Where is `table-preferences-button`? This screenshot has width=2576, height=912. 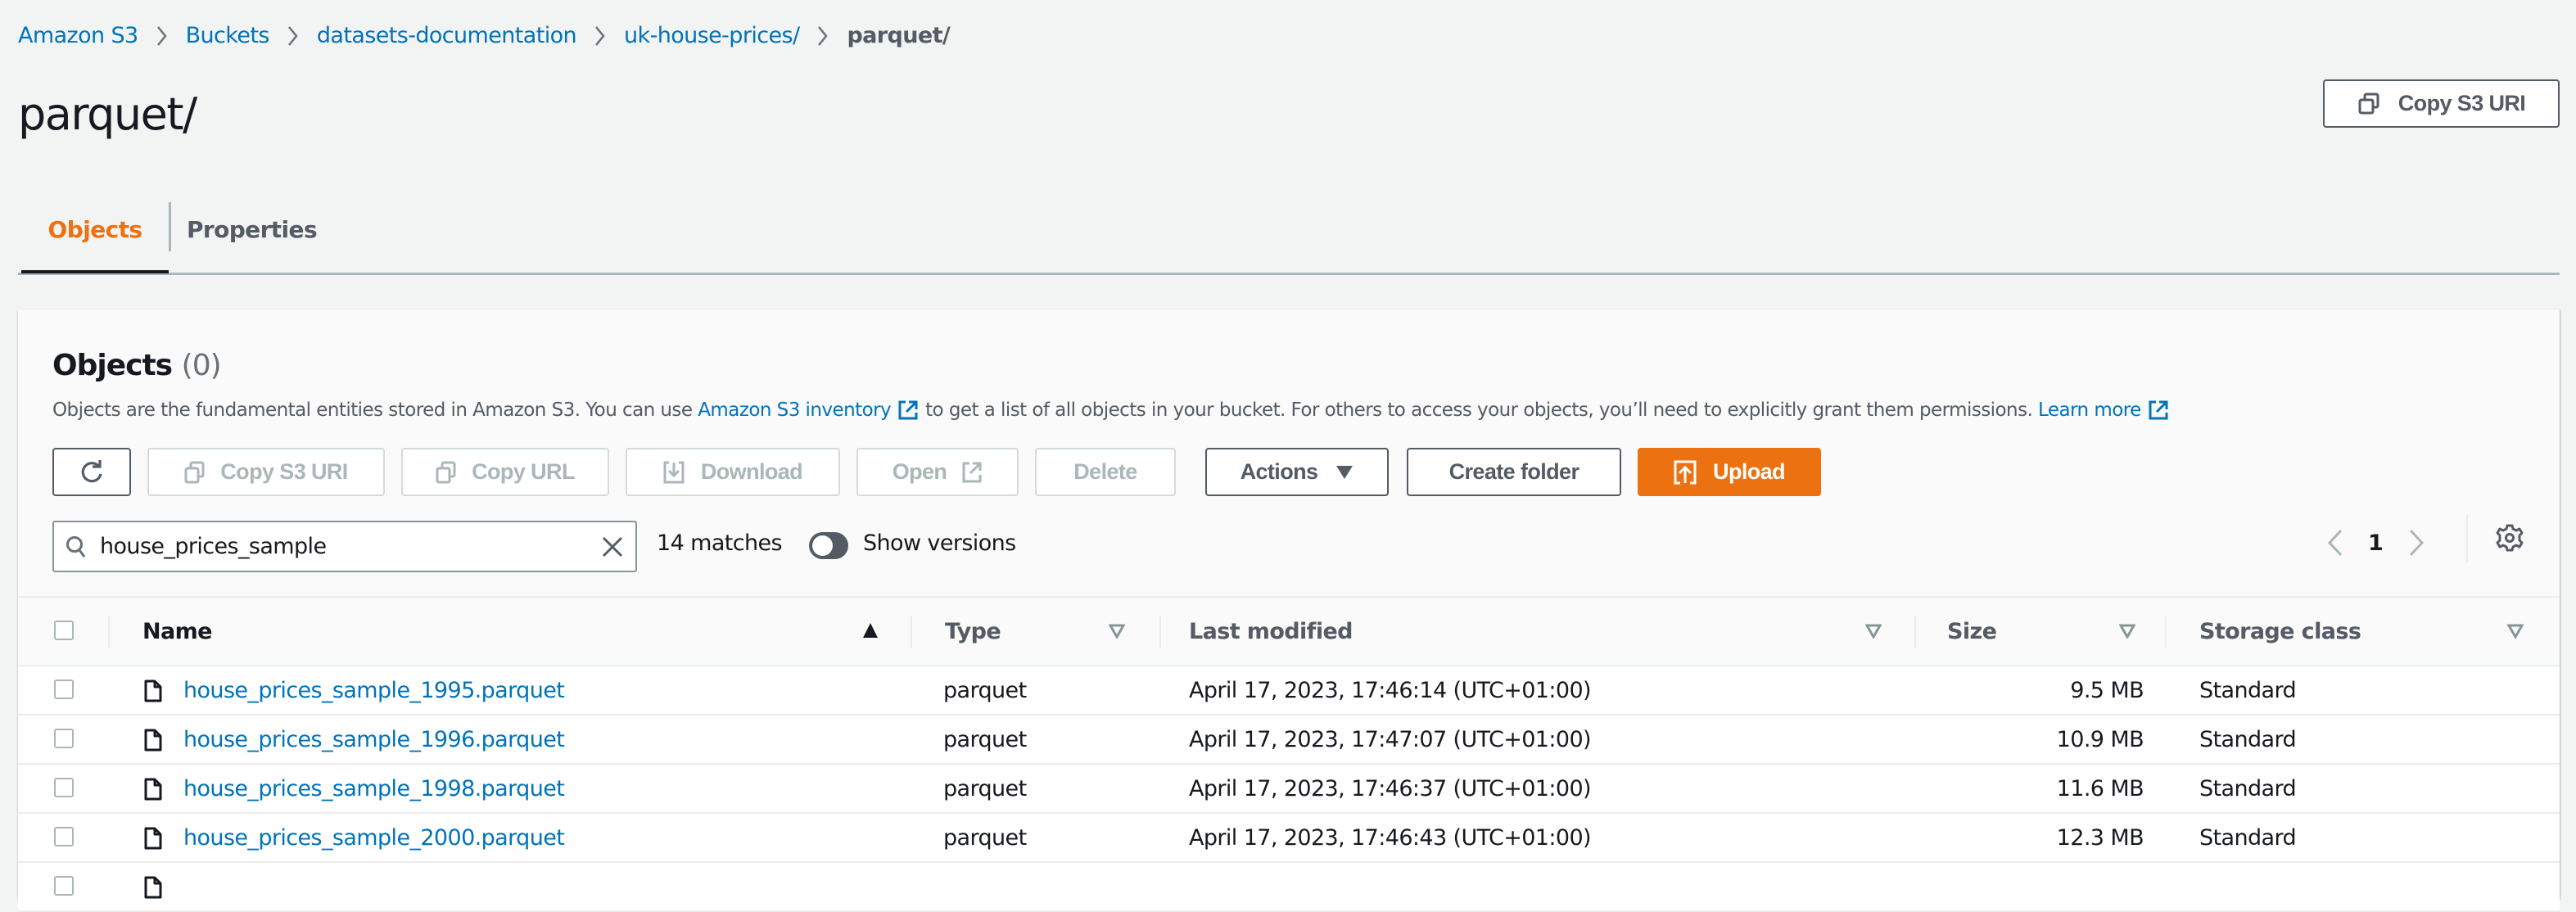 table-preferences-button is located at coordinates (2510, 538).